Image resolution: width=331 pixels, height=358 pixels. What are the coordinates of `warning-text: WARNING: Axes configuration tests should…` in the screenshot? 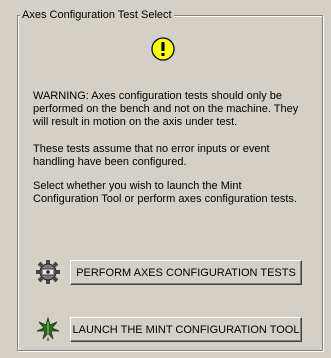 It's located at (166, 109).